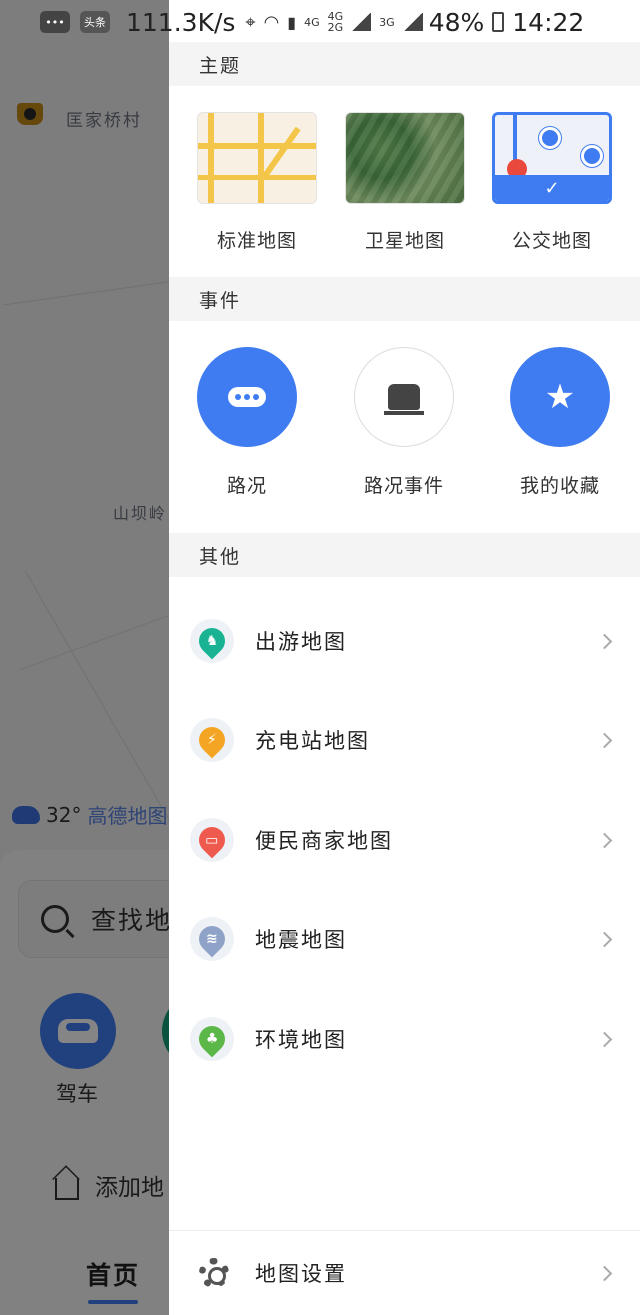 This screenshot has height=1315, width=640. What do you see at coordinates (405, 158) in the screenshot?
I see `satellite-map-thumbnail` at bounding box center [405, 158].